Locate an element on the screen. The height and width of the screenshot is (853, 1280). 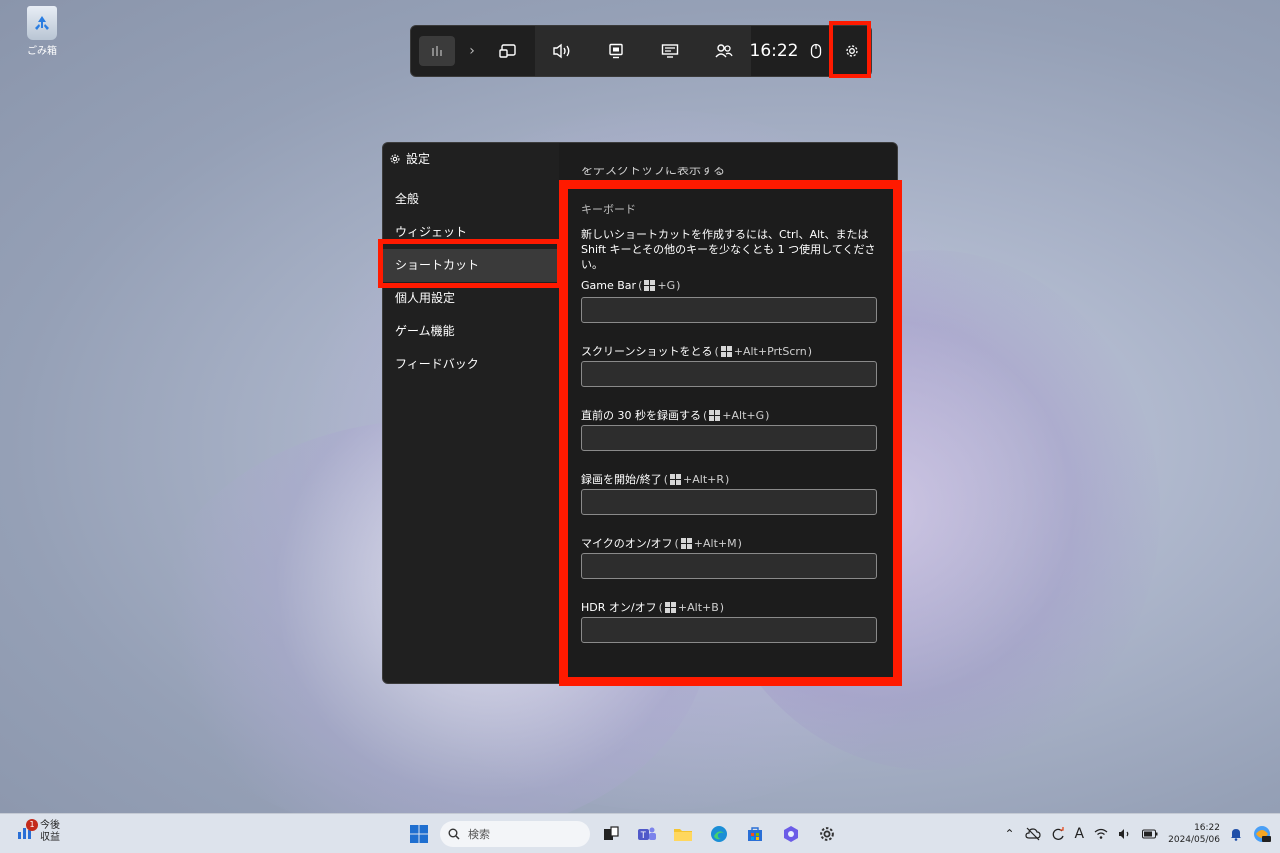
xbox-social-icon is located at coordinates (724, 51).